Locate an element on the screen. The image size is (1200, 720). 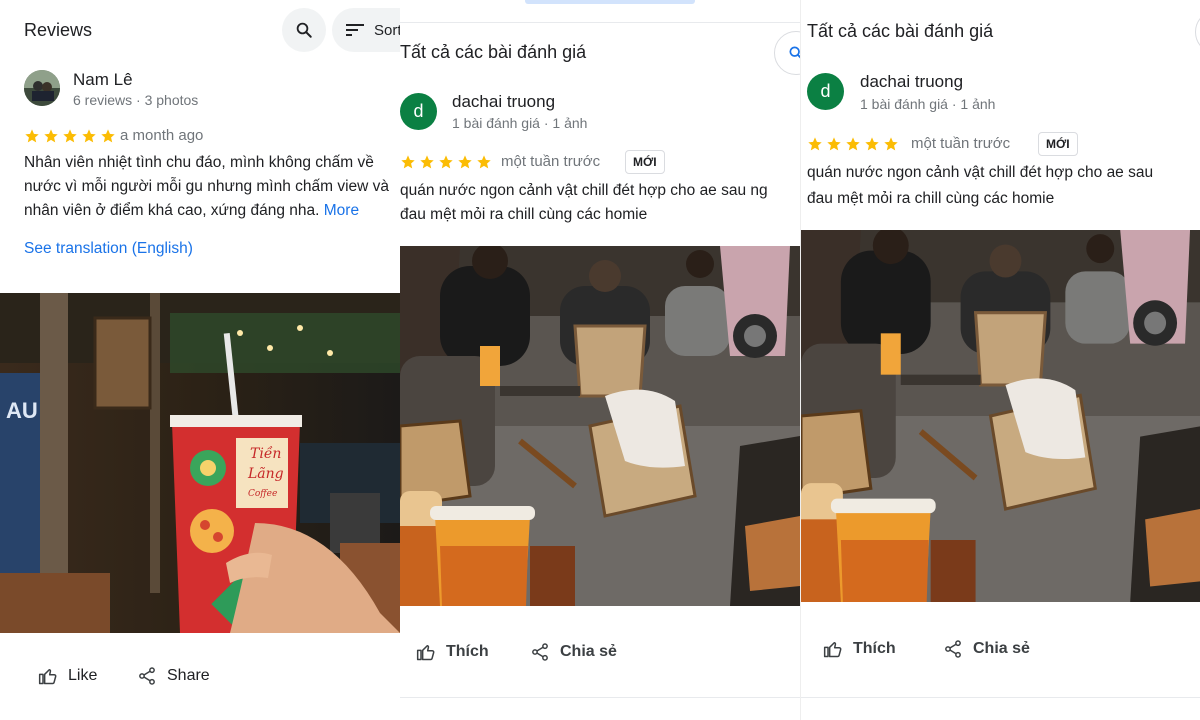
share-button: Share is located at coordinates (173, 676).